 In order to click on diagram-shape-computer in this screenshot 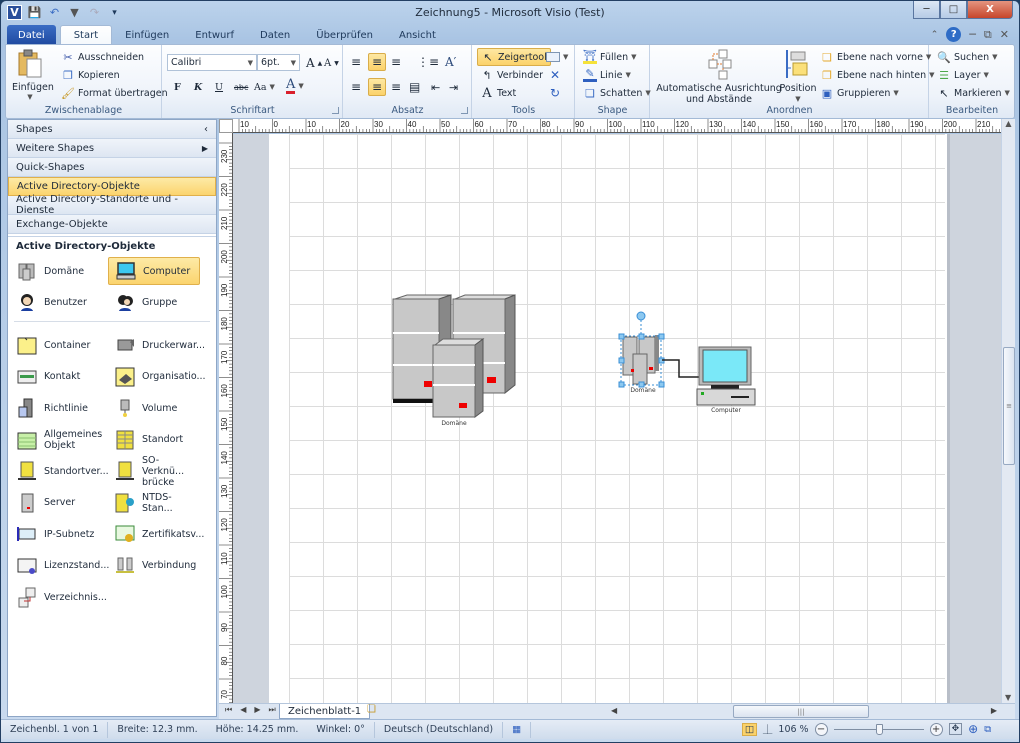, I will do `click(727, 376)`.